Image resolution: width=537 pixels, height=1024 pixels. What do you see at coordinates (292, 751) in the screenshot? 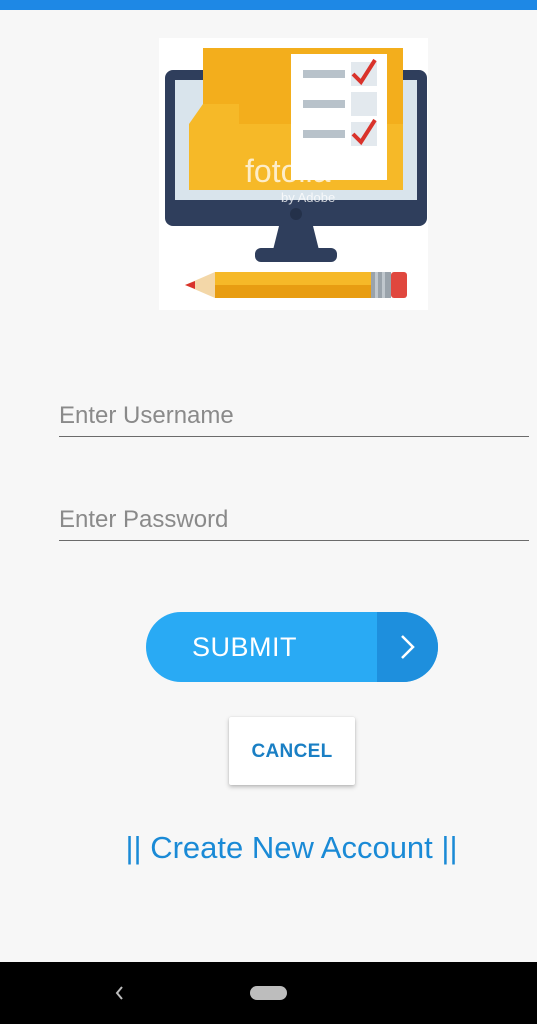
I see `cancel-button: CANCEL` at bounding box center [292, 751].